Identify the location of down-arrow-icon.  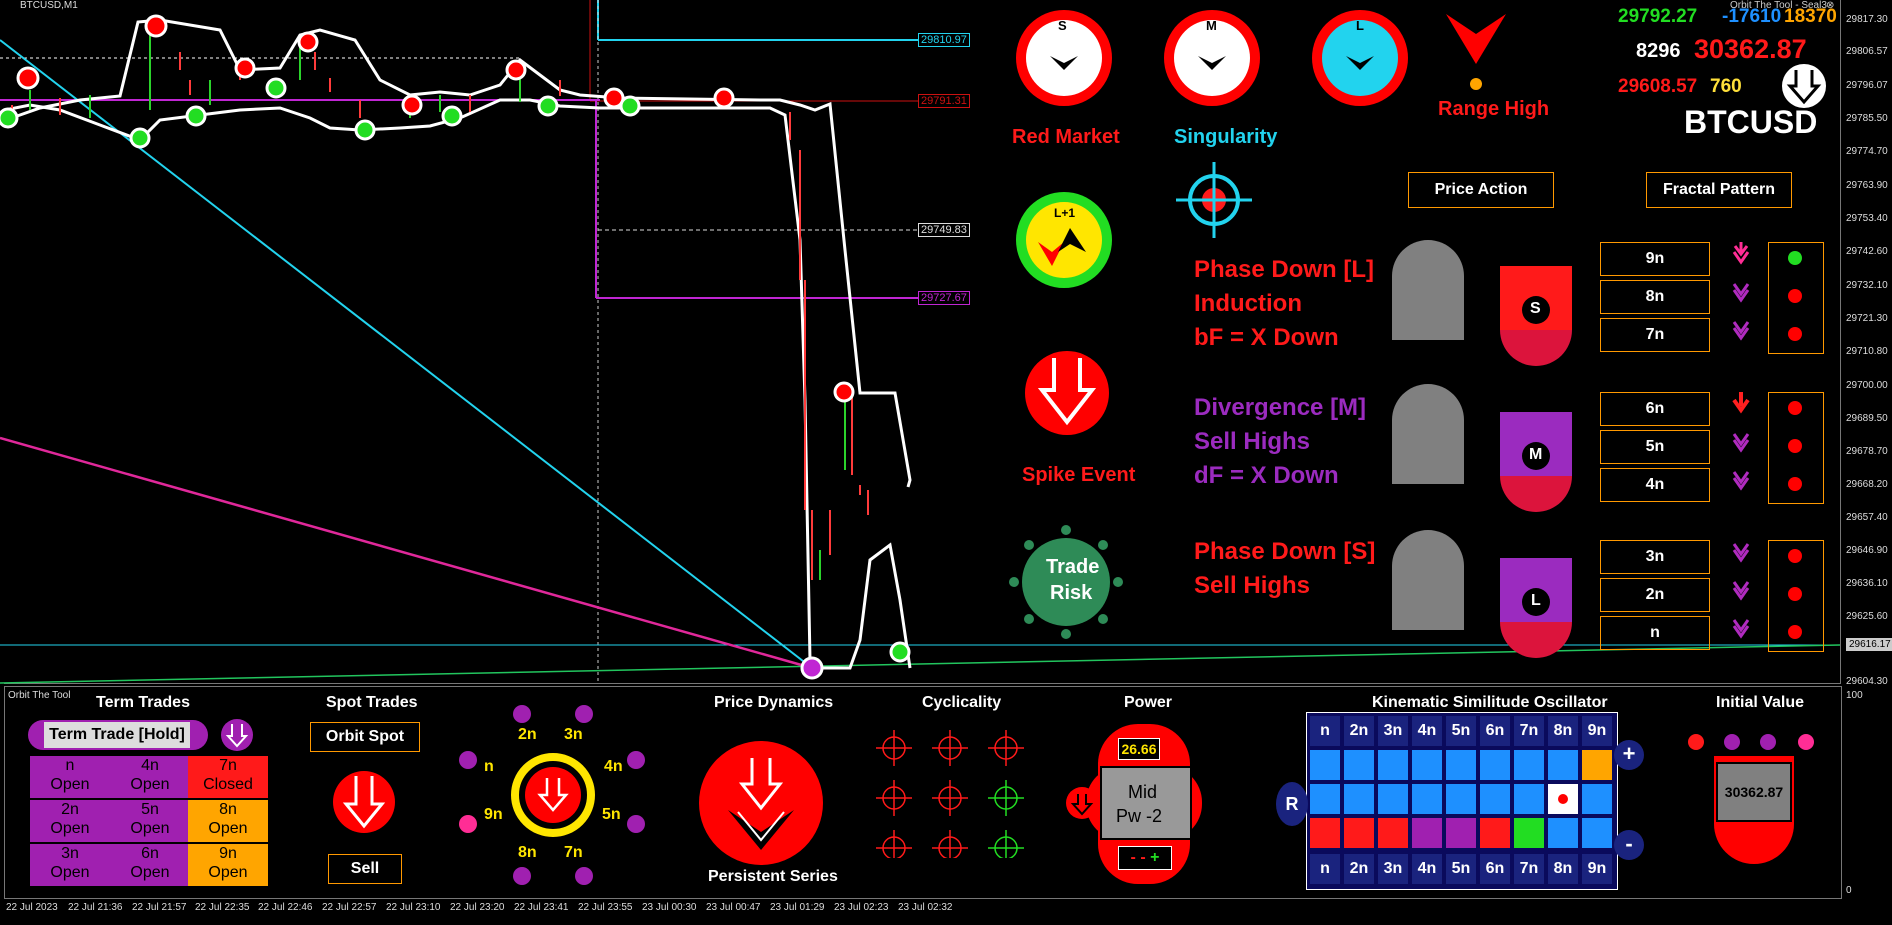
(1741, 253).